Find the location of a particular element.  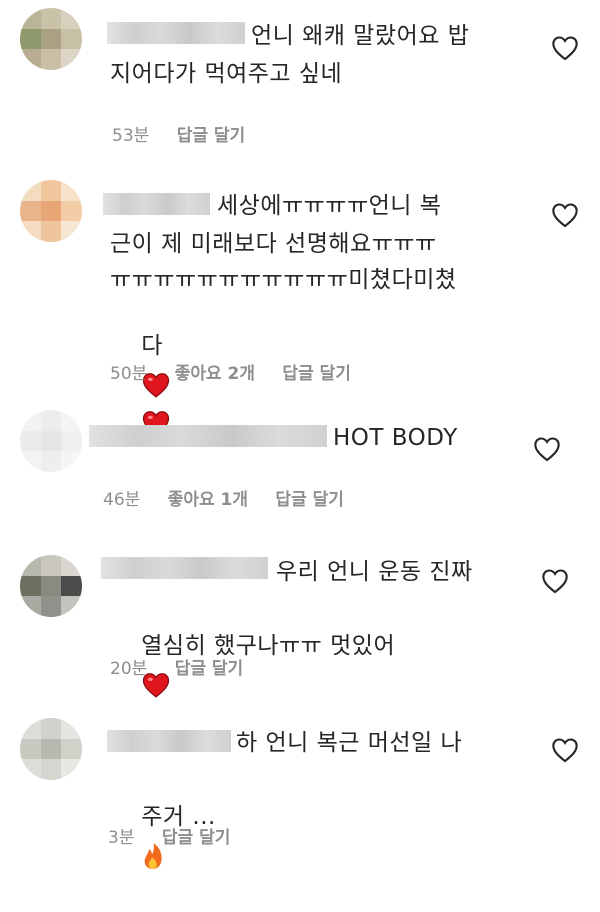

comment-text: 언니 왜캐 말랐어요 밥 is located at coordinates (360, 36).